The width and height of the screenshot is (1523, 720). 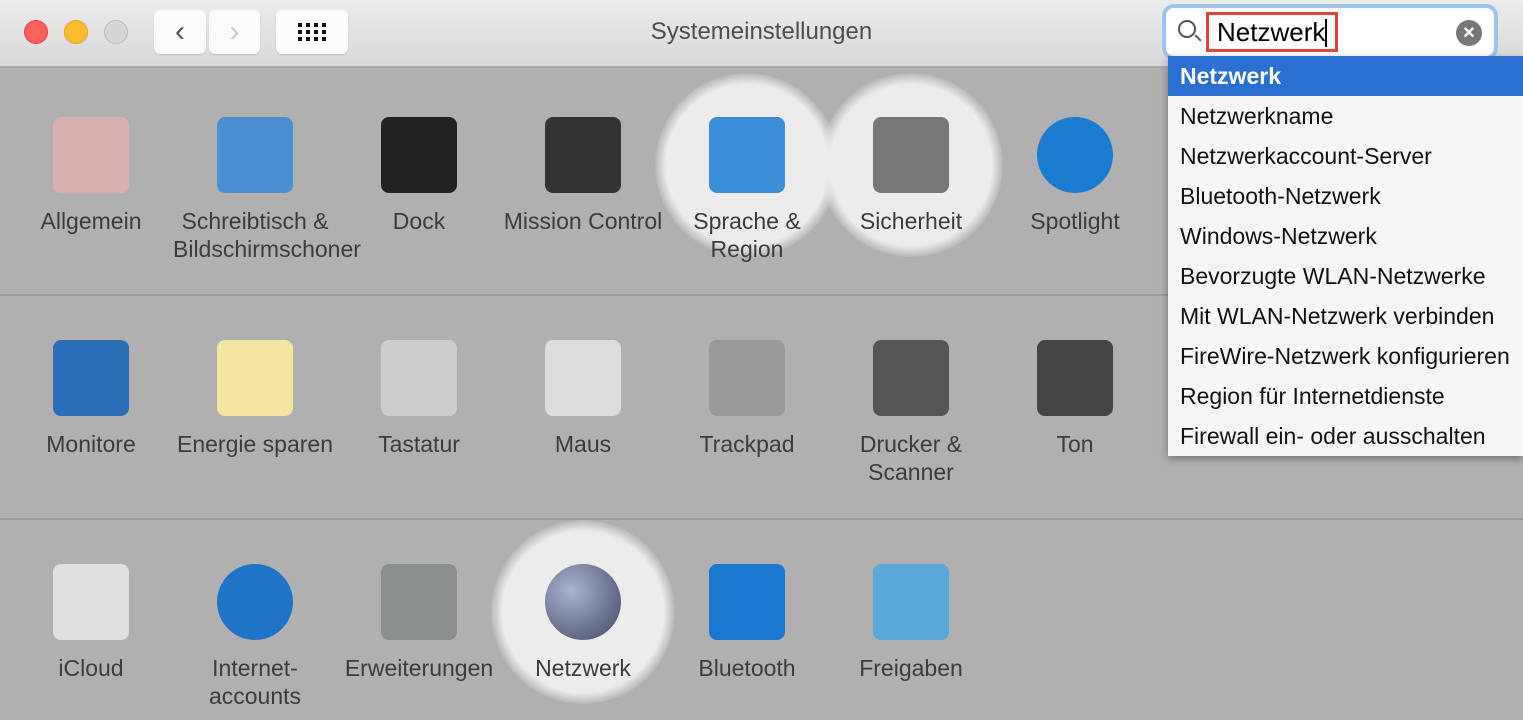 What do you see at coordinates (583, 444) in the screenshot?
I see `pane-label: Maus` at bounding box center [583, 444].